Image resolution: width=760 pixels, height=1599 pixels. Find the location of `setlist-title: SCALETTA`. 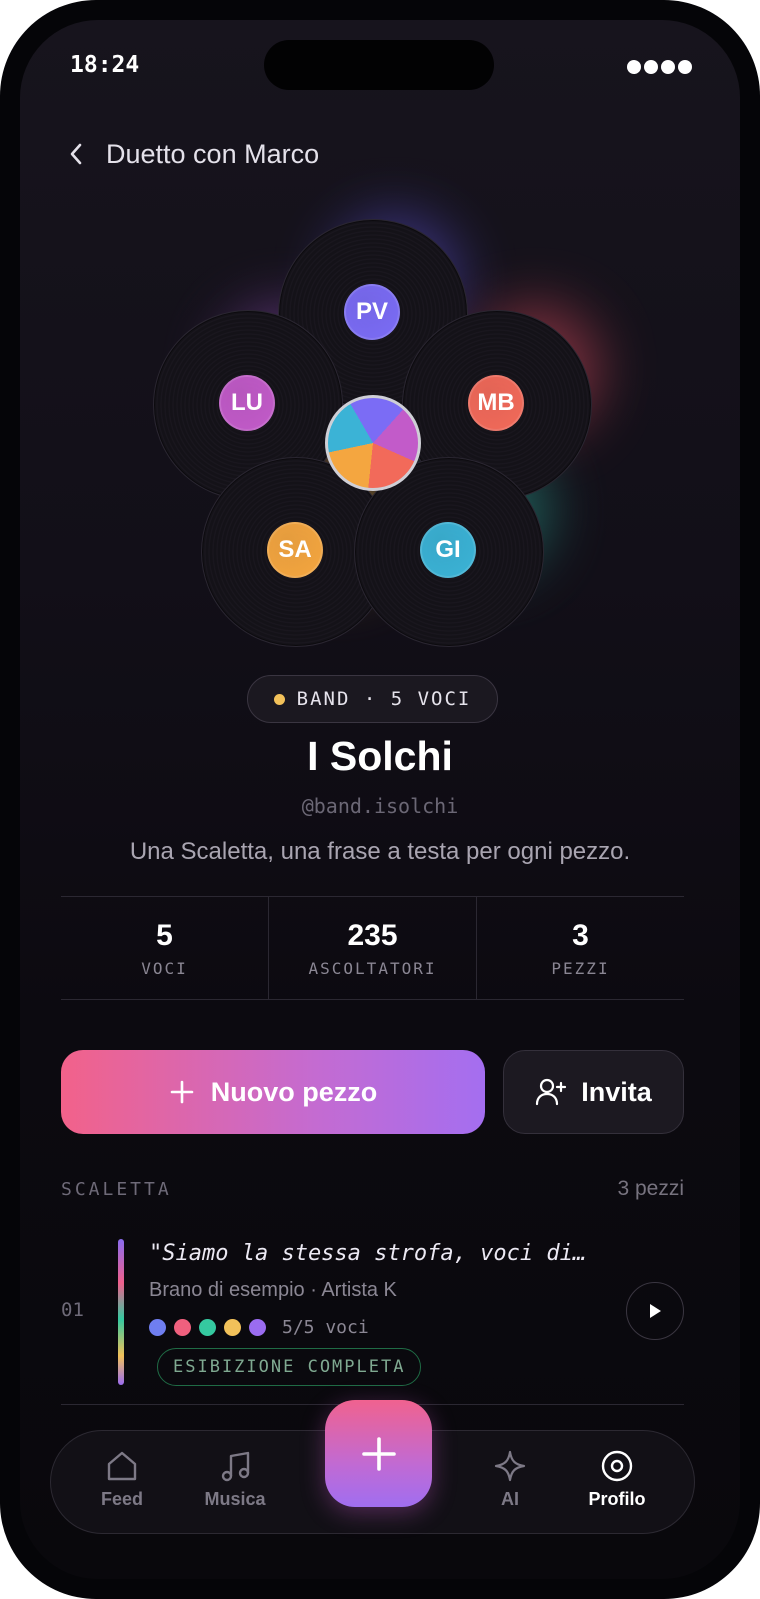

setlist-title: SCALETTA is located at coordinates (116, 1189).